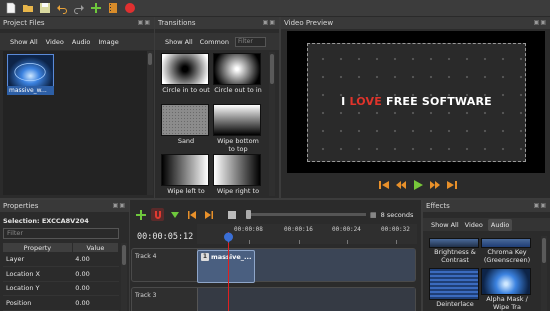 The height and width of the screenshot is (311, 550). Describe the element at coordinates (112, 8) in the screenshot. I see `export-film-icon` at that location.